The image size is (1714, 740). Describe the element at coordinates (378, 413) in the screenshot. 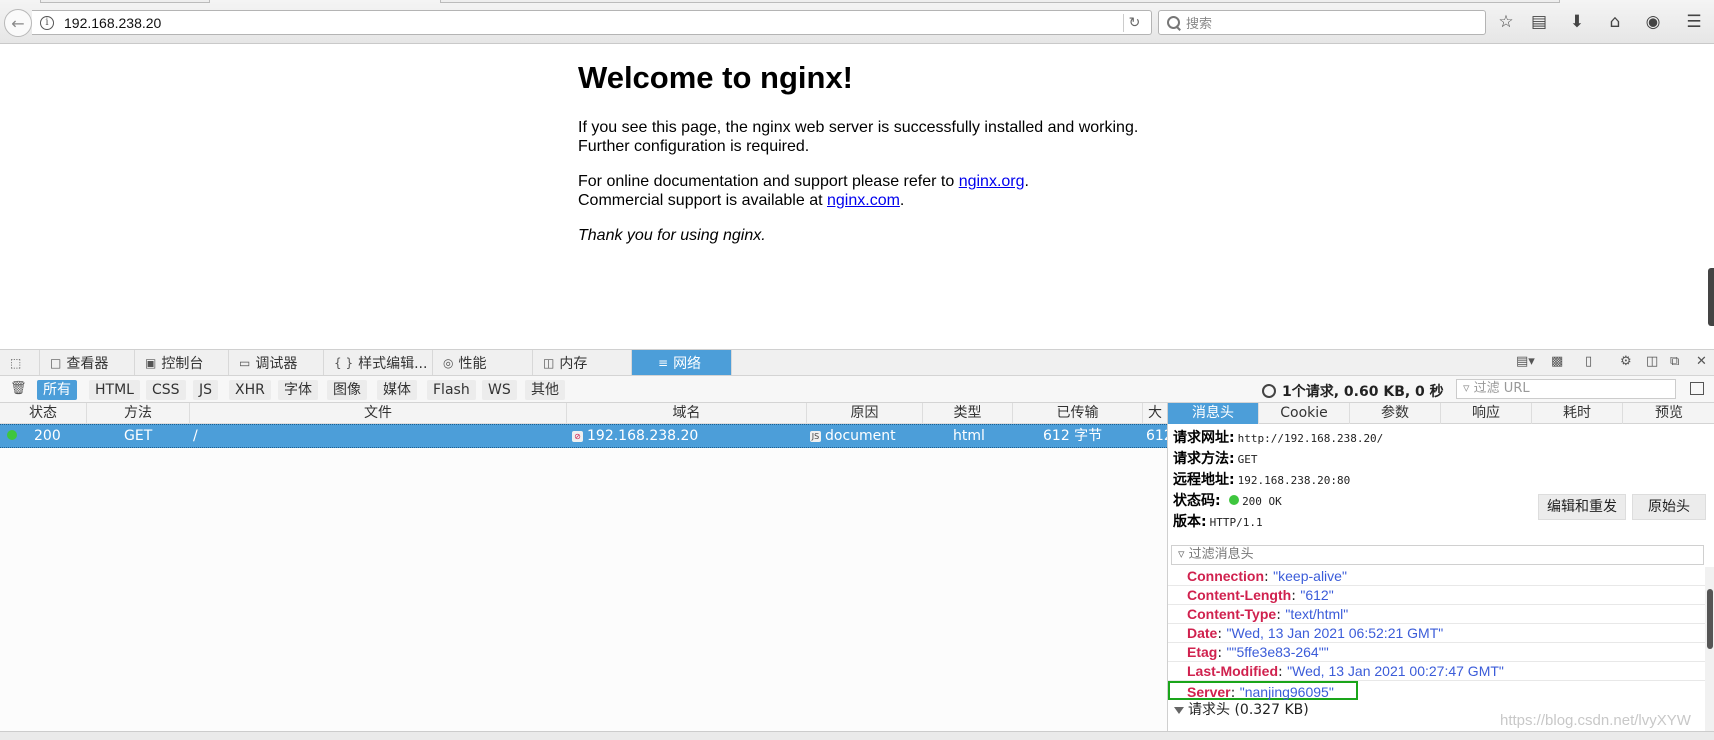

I see `col-file: 文件` at that location.